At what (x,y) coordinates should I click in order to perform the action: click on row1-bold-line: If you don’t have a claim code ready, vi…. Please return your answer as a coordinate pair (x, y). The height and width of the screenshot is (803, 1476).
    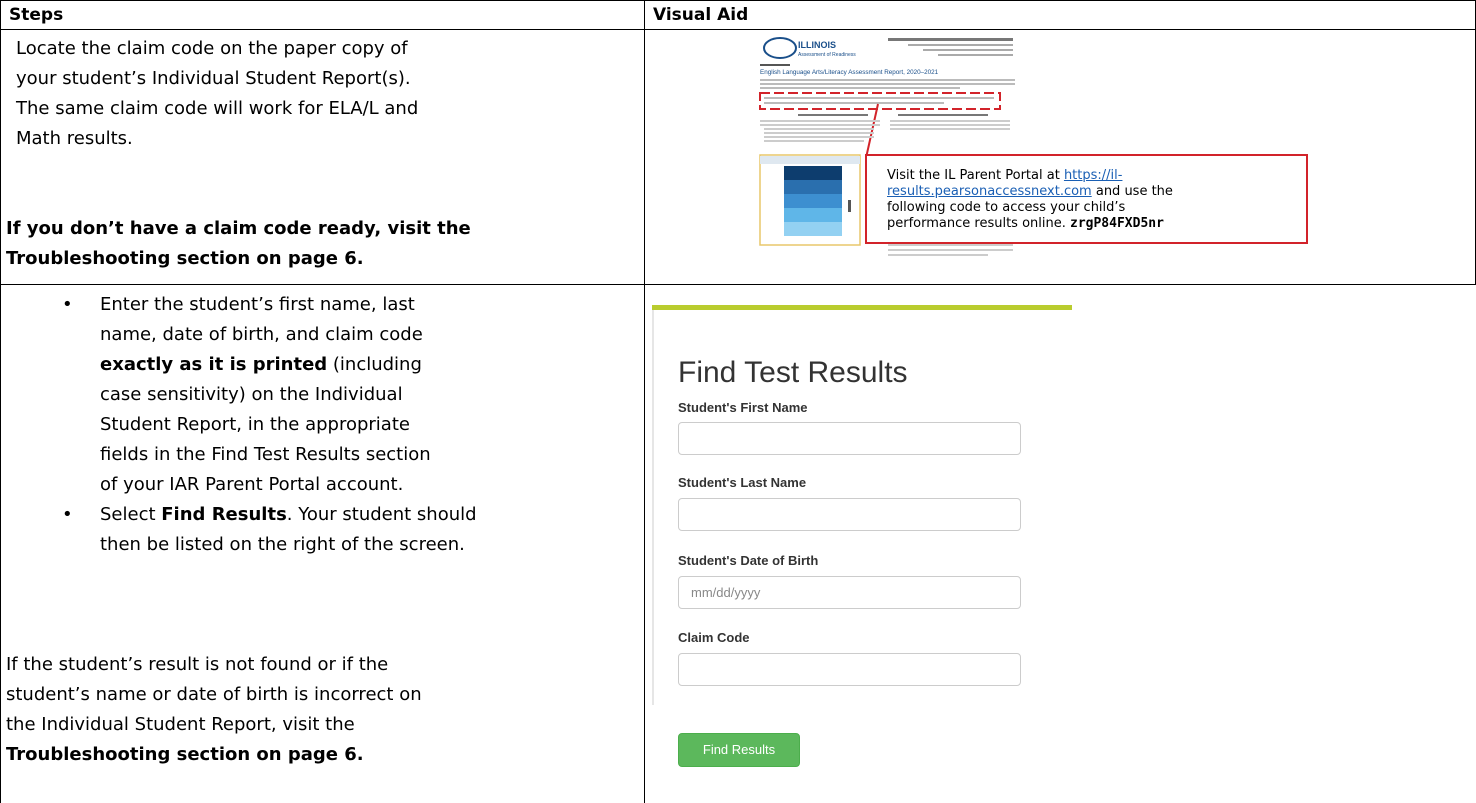
    Looking at the image, I should click on (238, 228).